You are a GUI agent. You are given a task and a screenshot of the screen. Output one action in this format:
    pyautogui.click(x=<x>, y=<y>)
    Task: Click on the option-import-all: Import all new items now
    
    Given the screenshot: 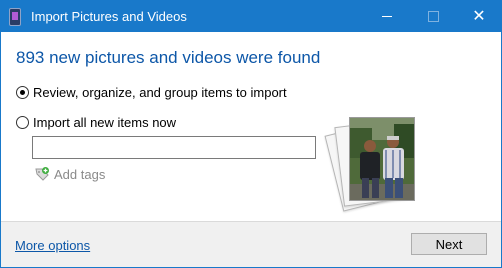 What is the action you would take?
    pyautogui.click(x=96, y=122)
    